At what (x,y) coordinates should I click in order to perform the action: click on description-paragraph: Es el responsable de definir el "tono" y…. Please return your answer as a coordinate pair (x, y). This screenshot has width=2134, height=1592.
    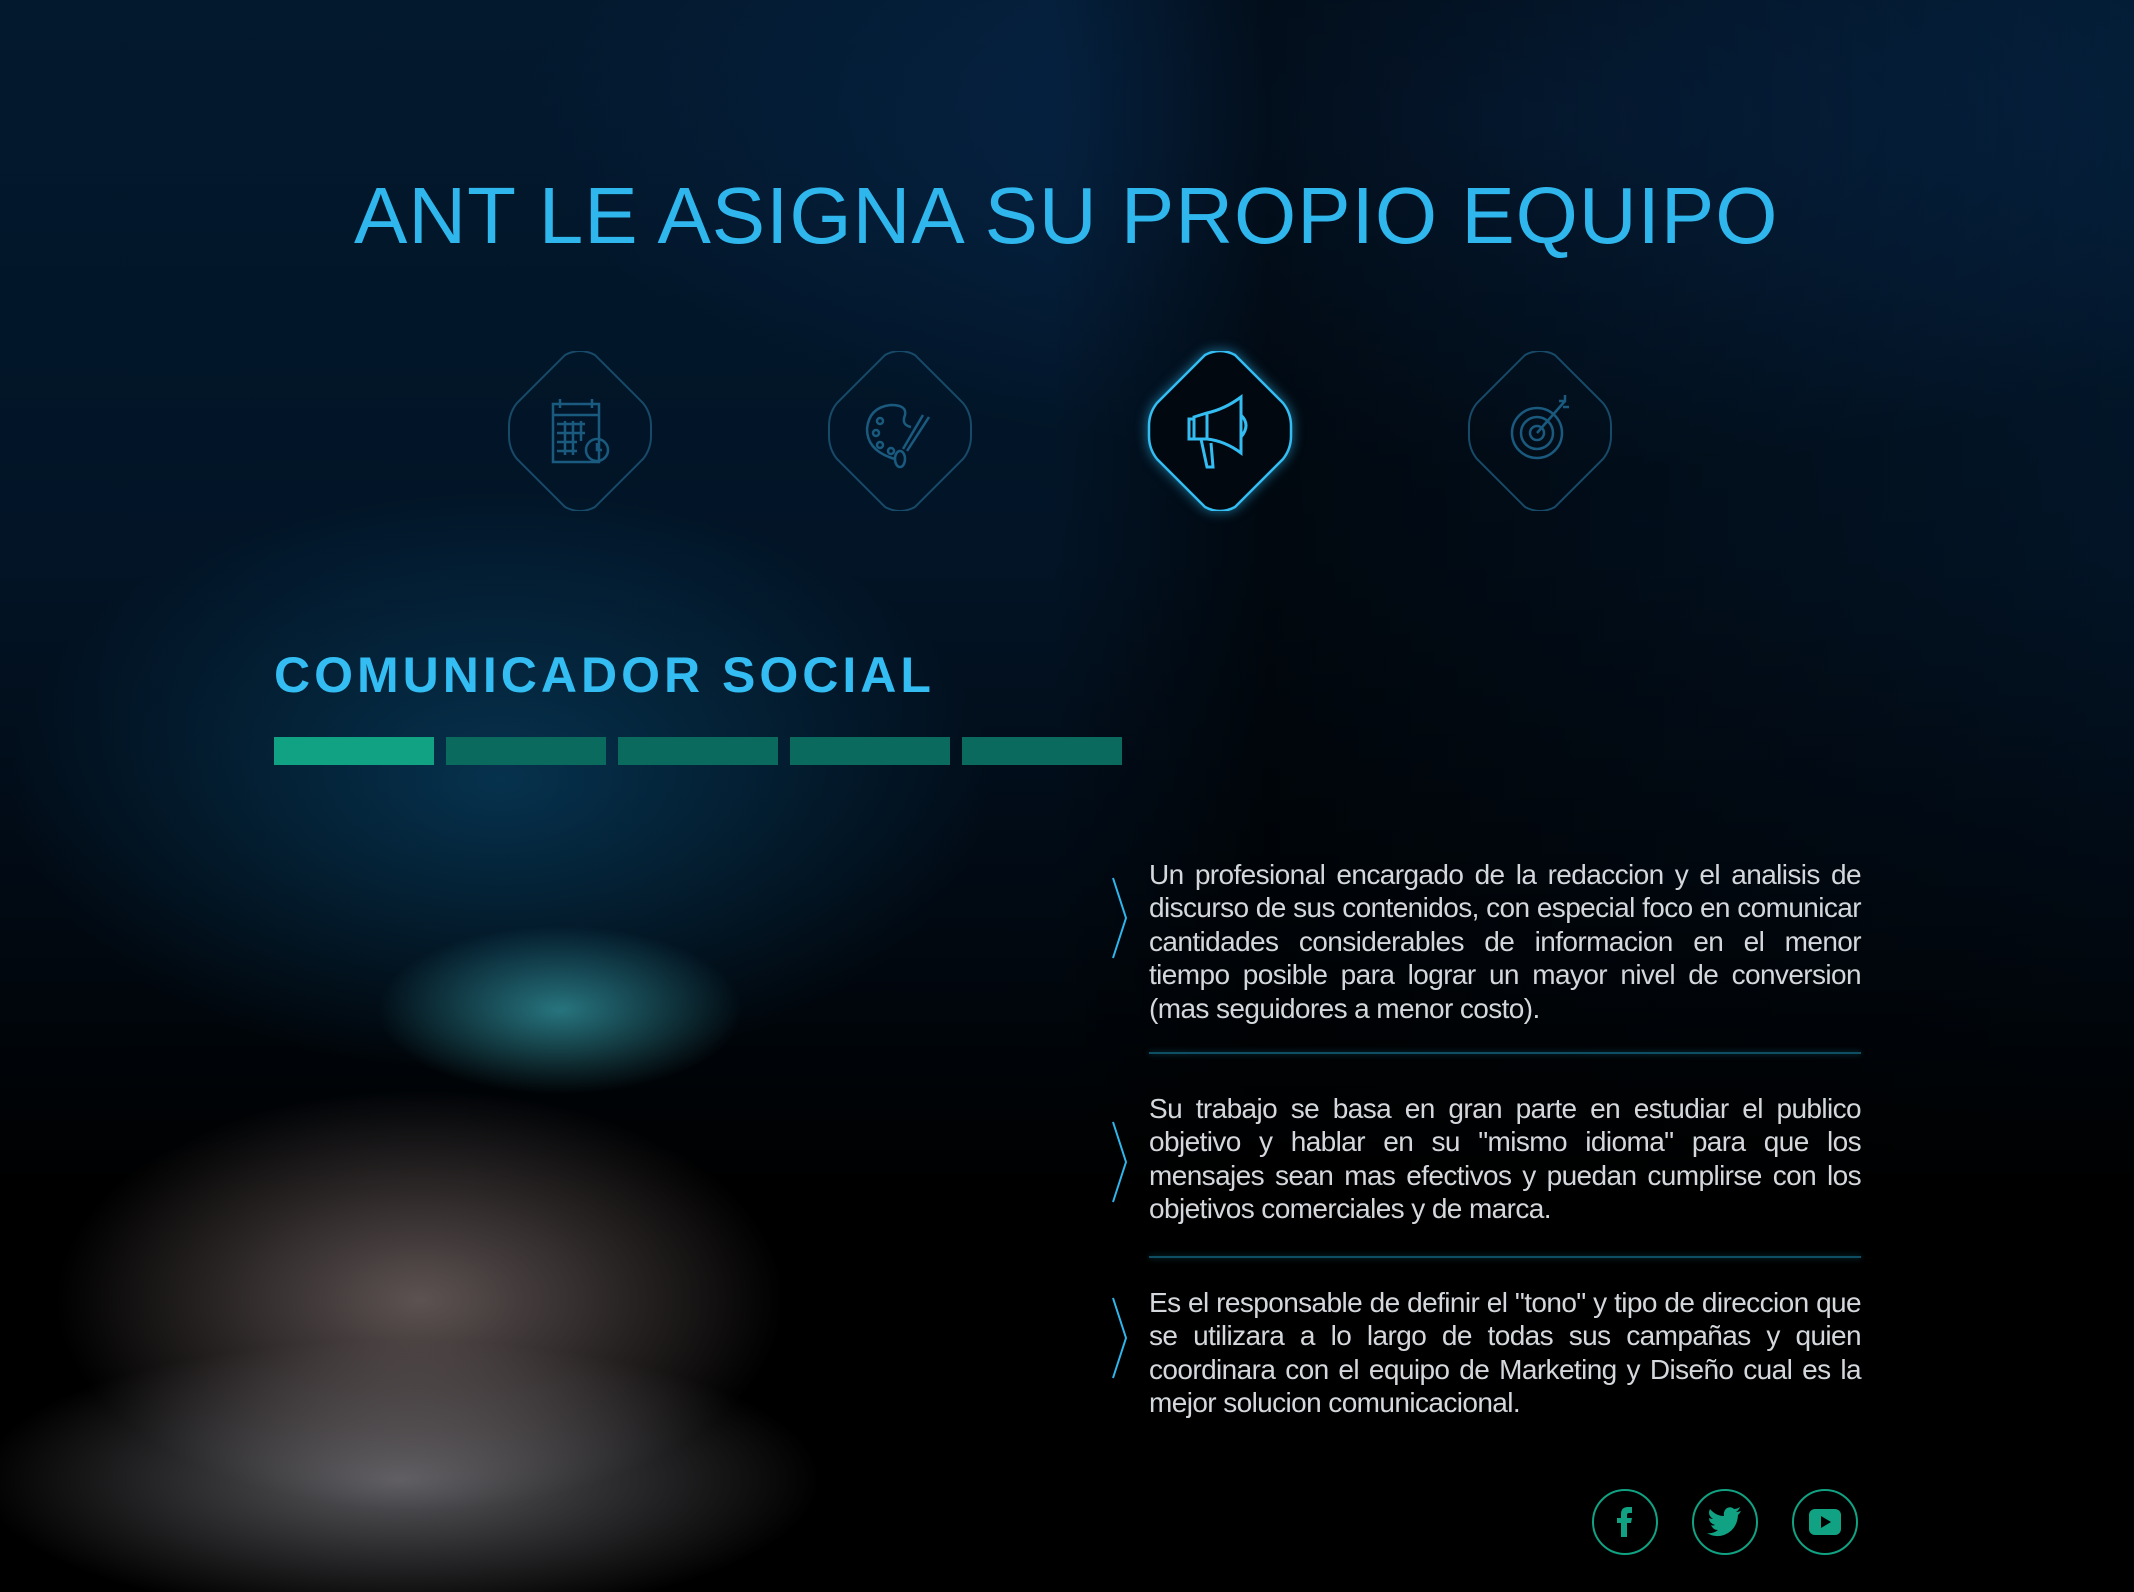
    Looking at the image, I should click on (1505, 1353).